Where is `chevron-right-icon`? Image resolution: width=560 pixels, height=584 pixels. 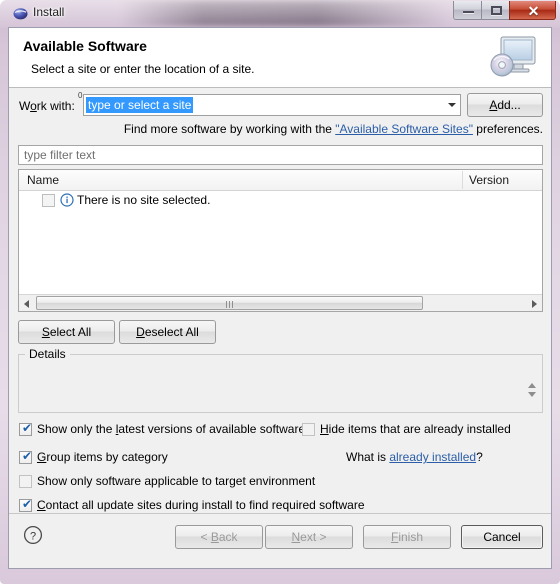
chevron-right-icon is located at coordinates (534, 304).